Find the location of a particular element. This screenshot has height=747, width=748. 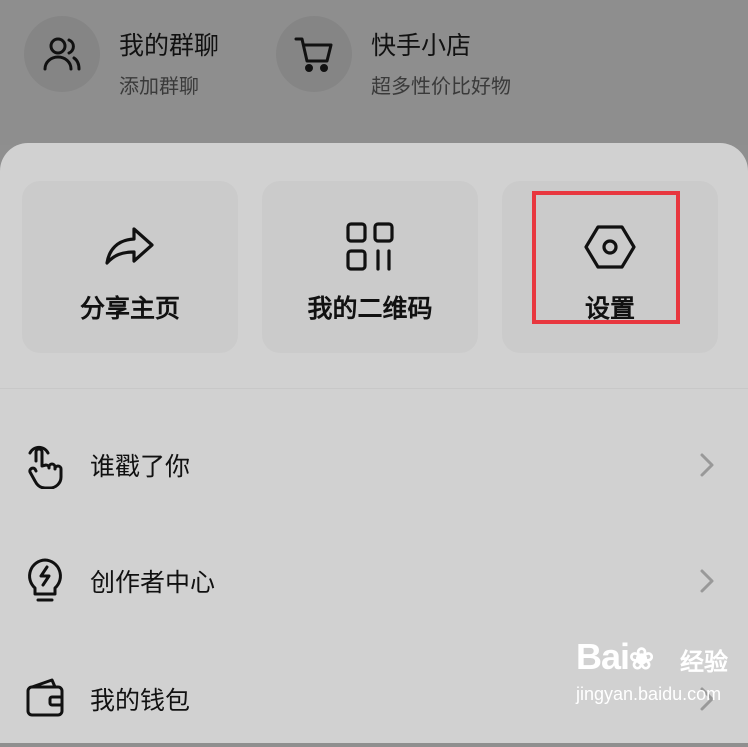

sheet-divider is located at coordinates (374, 388).